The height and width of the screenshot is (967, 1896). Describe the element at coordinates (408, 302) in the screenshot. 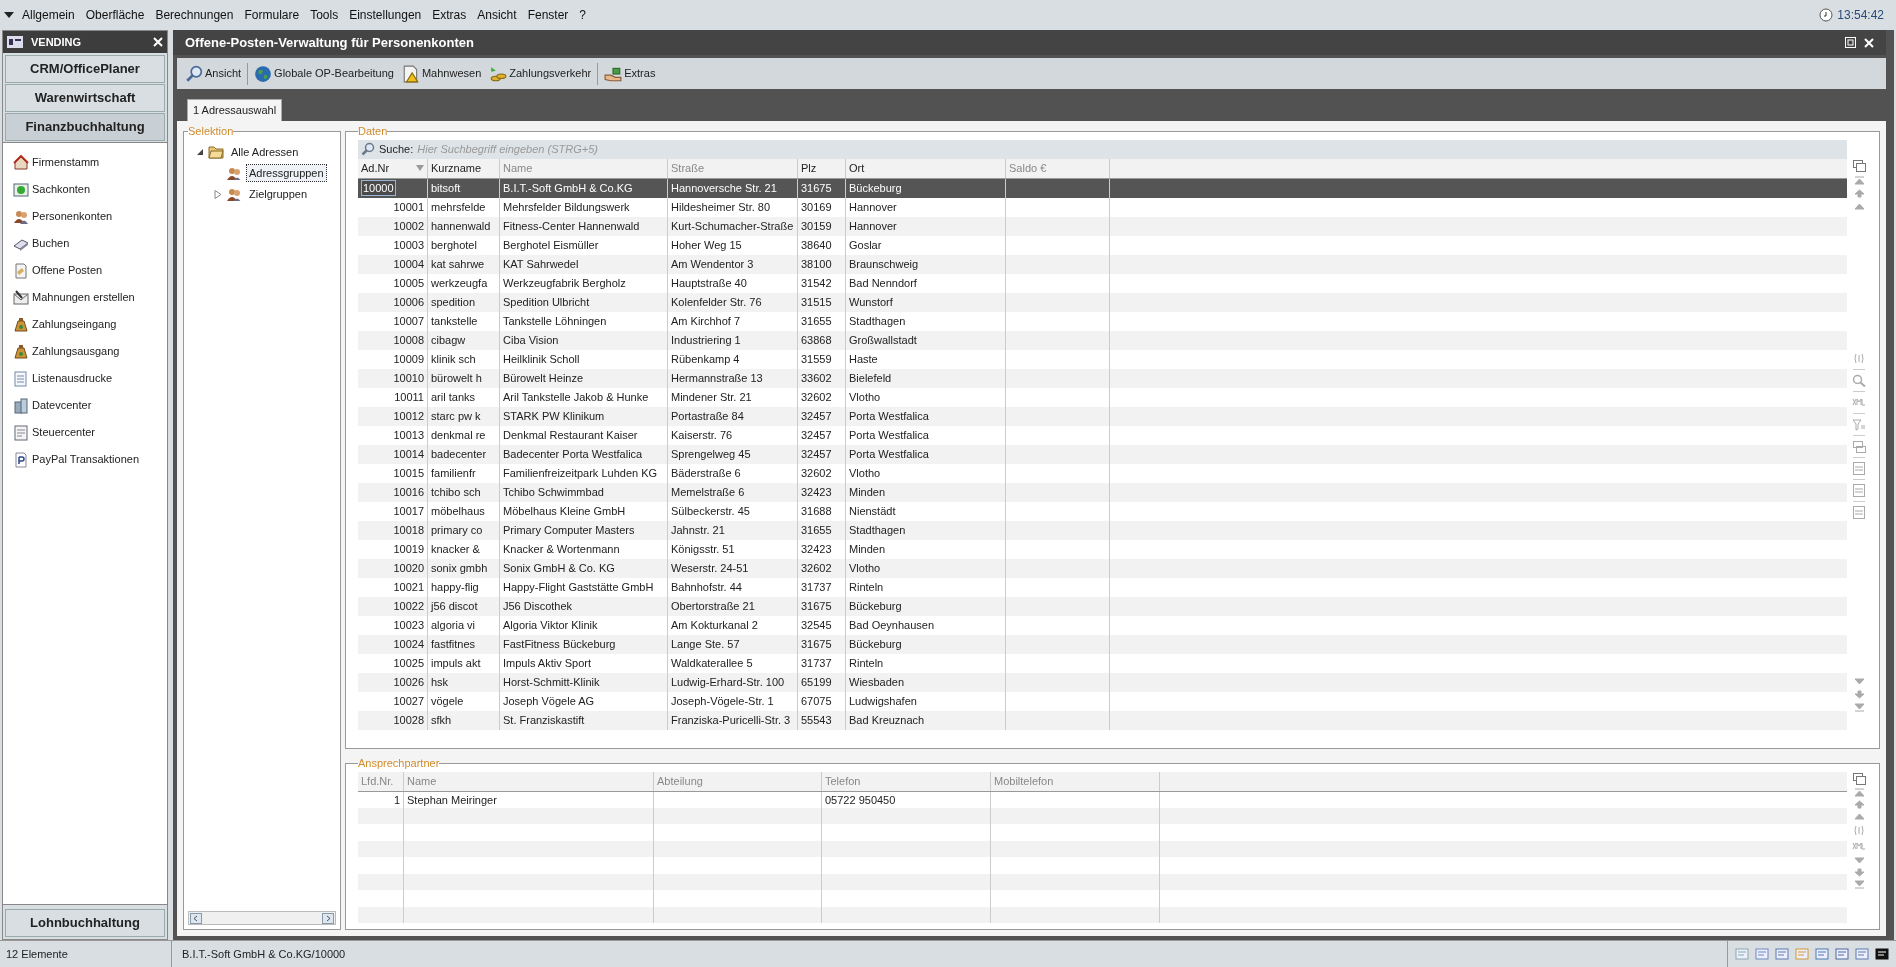

I see `table-cell-text: 10006` at that location.